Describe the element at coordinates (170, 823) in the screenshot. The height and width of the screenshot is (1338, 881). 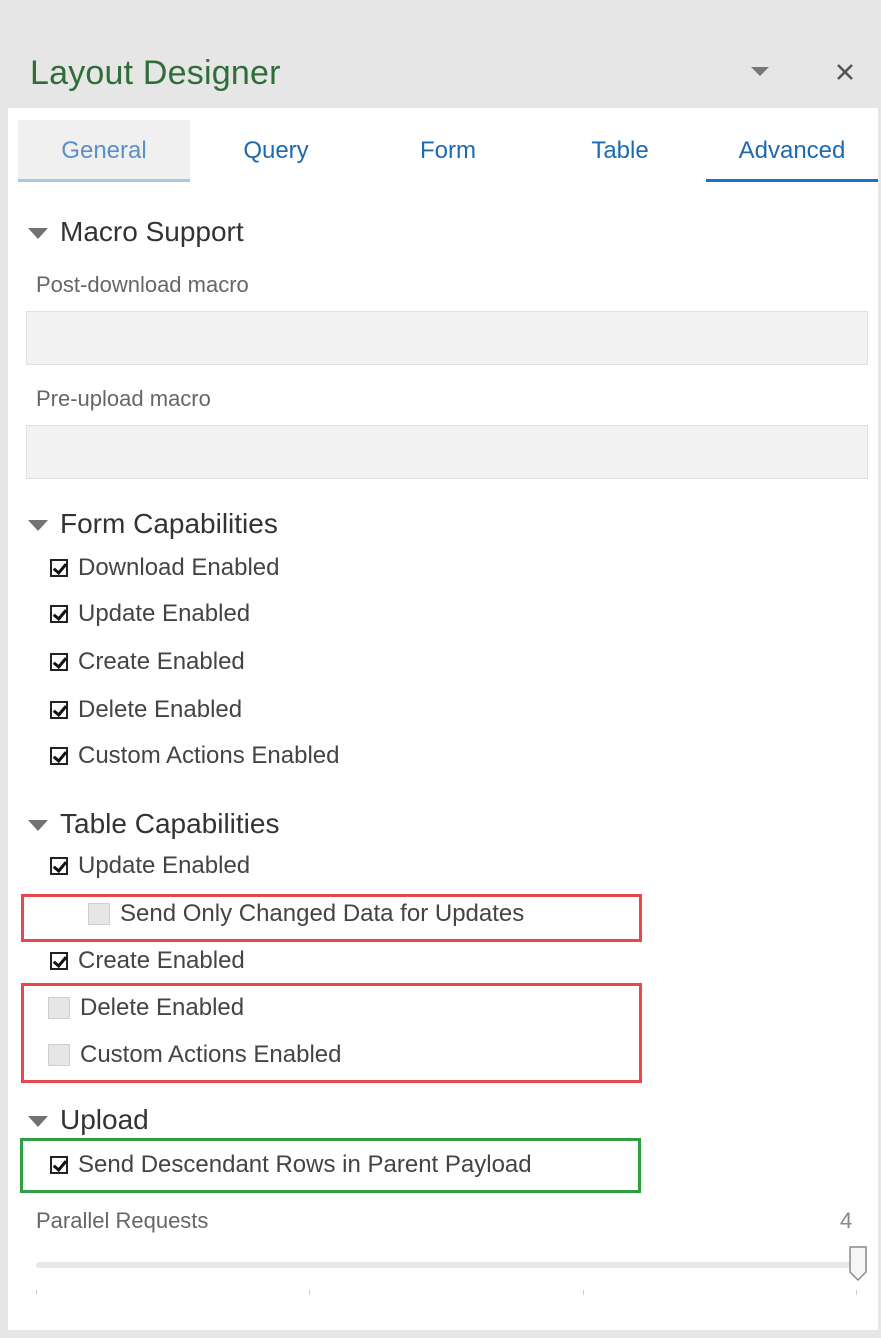
I see `section-heading: Table Capabilities` at that location.